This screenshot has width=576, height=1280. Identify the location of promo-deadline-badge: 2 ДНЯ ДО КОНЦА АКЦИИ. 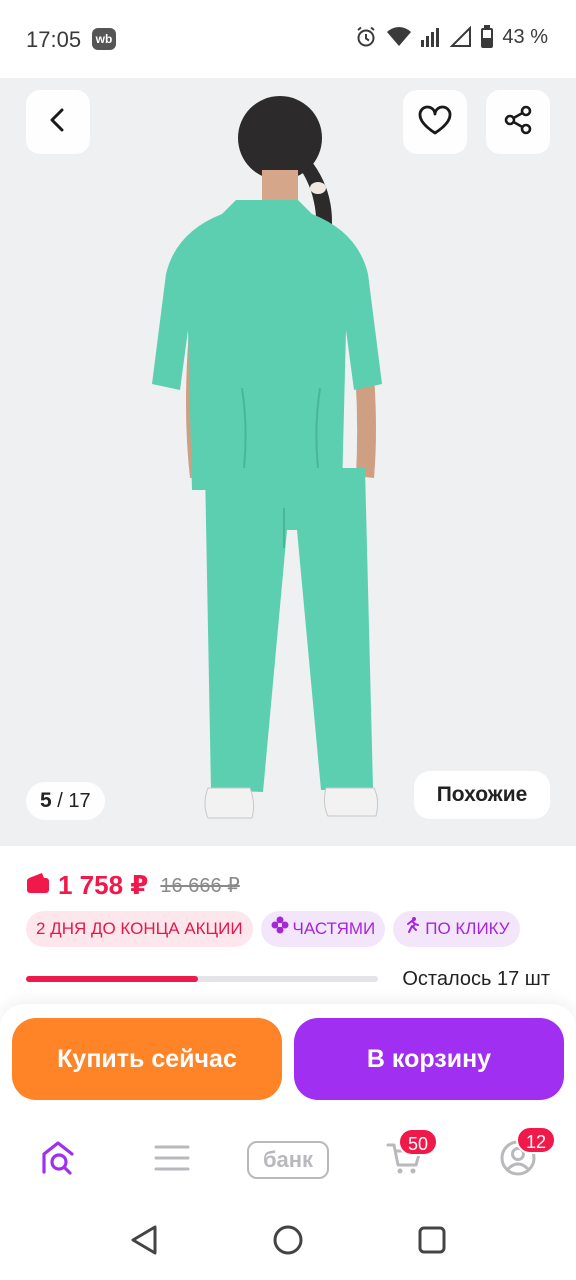
(139, 929).